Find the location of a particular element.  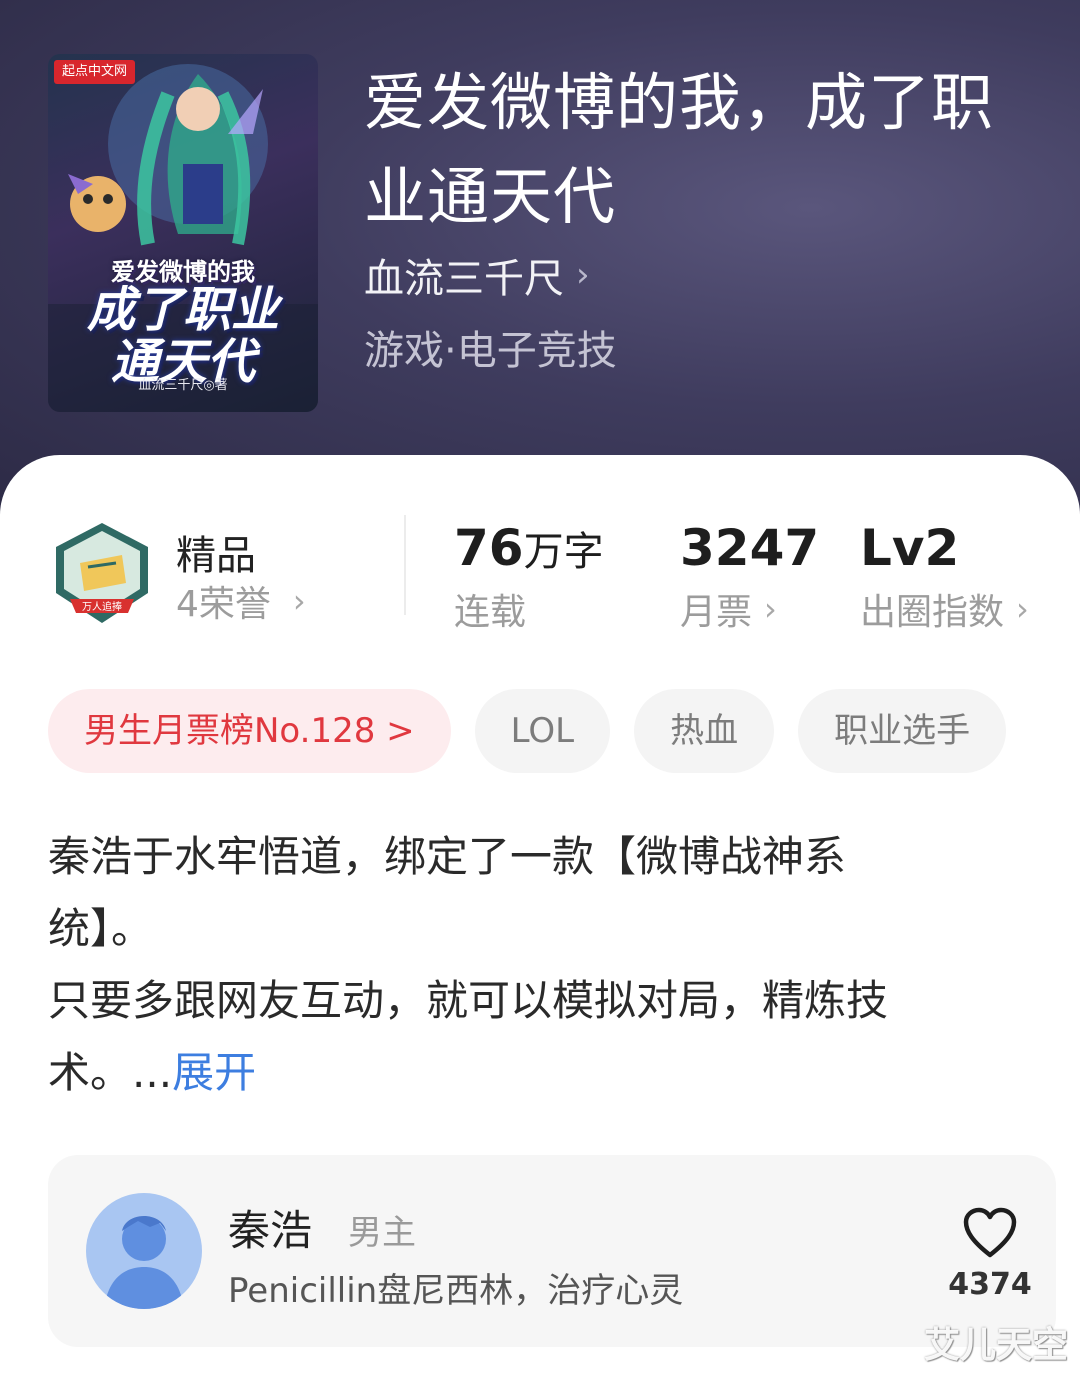

emblem-text: 万人追捧 is located at coordinates (102, 606).